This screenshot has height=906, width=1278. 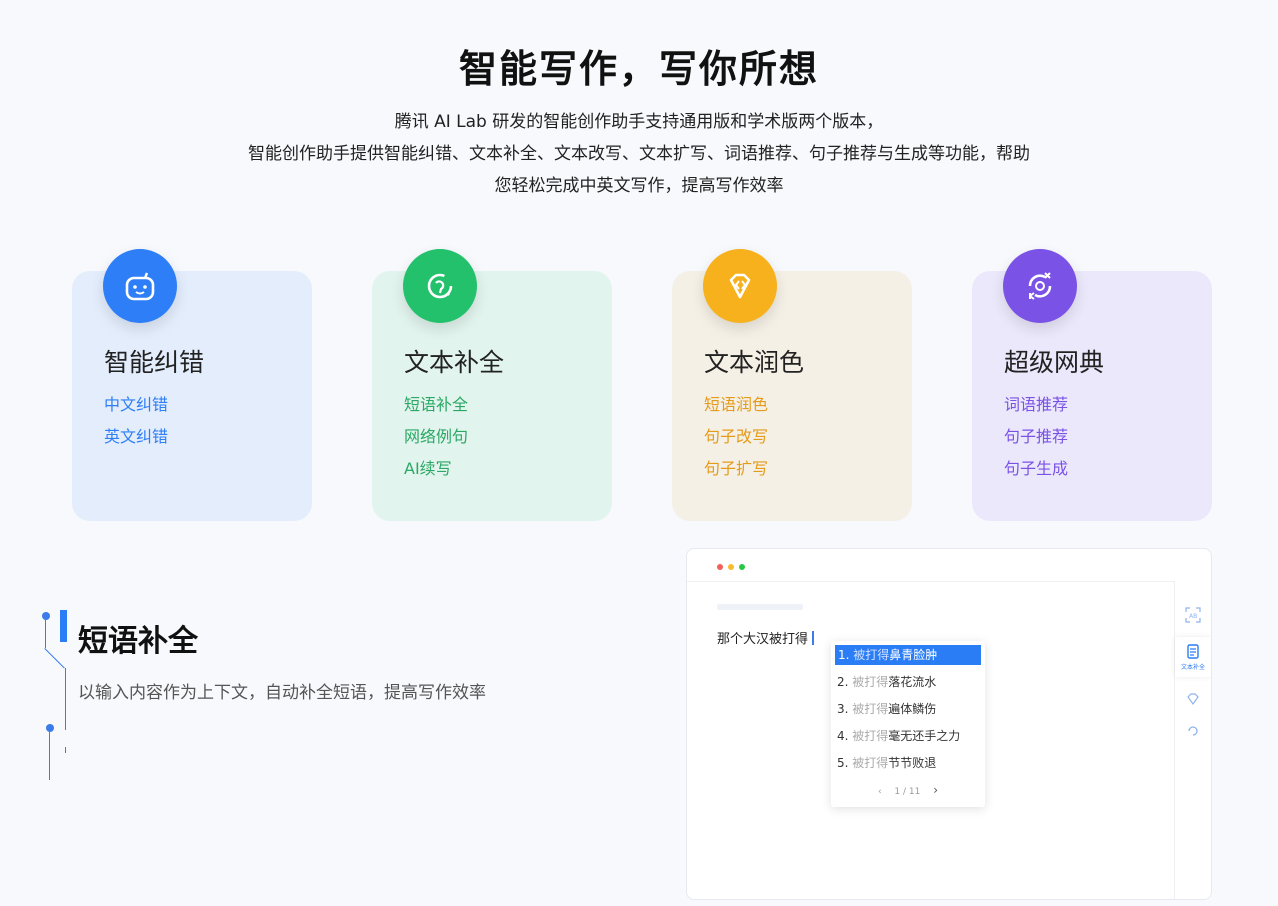 What do you see at coordinates (436, 405) in the screenshot?
I see `card-link: 短语补全` at bounding box center [436, 405].